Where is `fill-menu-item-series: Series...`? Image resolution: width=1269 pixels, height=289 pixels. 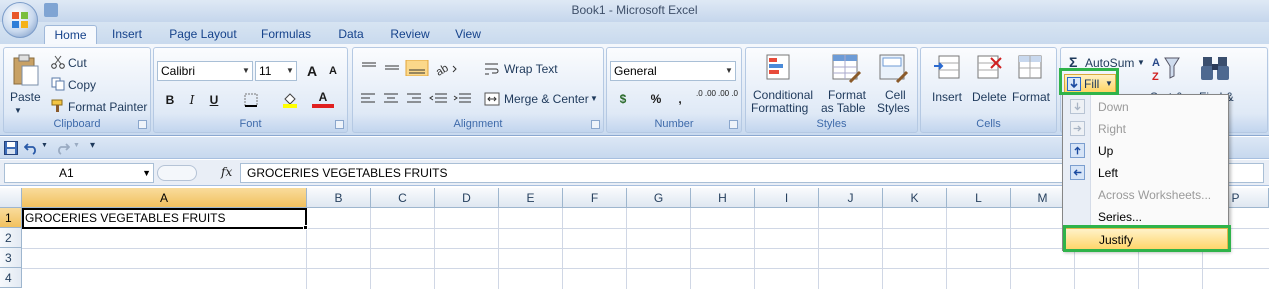
fill-menu-item-series: Series... is located at coordinates (1145, 217).